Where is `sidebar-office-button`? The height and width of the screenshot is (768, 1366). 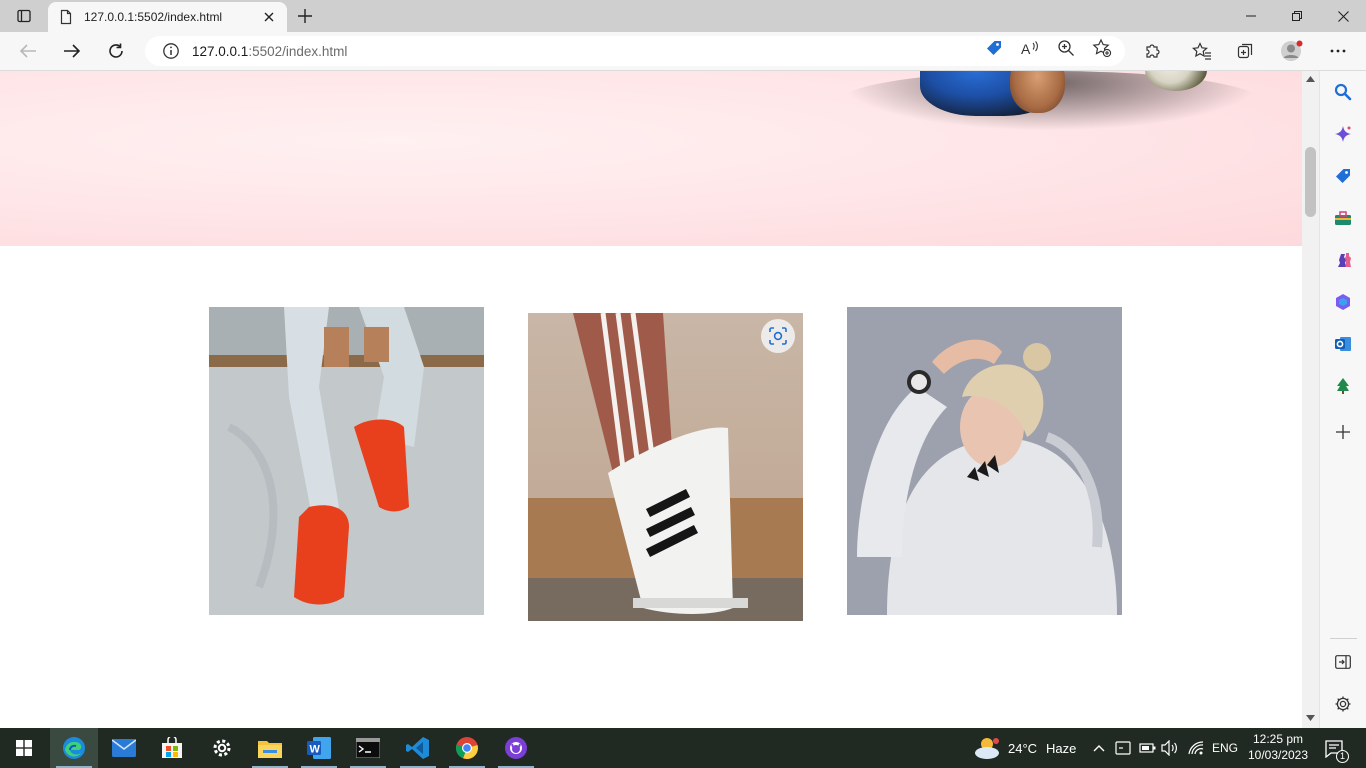 sidebar-office-button is located at coordinates (1343, 302).